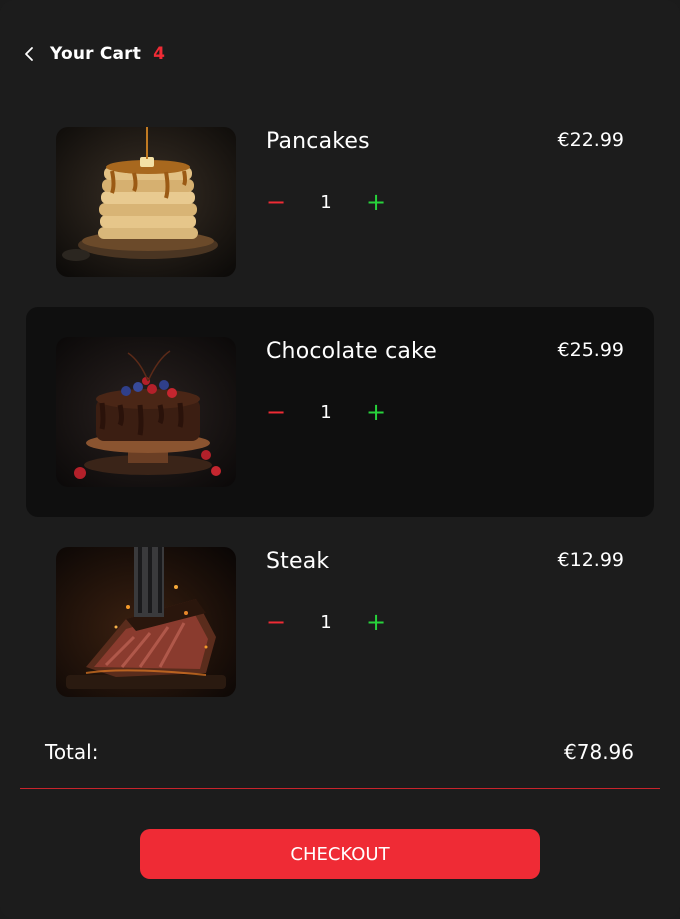 The width and height of the screenshot is (680, 919). I want to click on item-name: Pancakes, so click(318, 141).